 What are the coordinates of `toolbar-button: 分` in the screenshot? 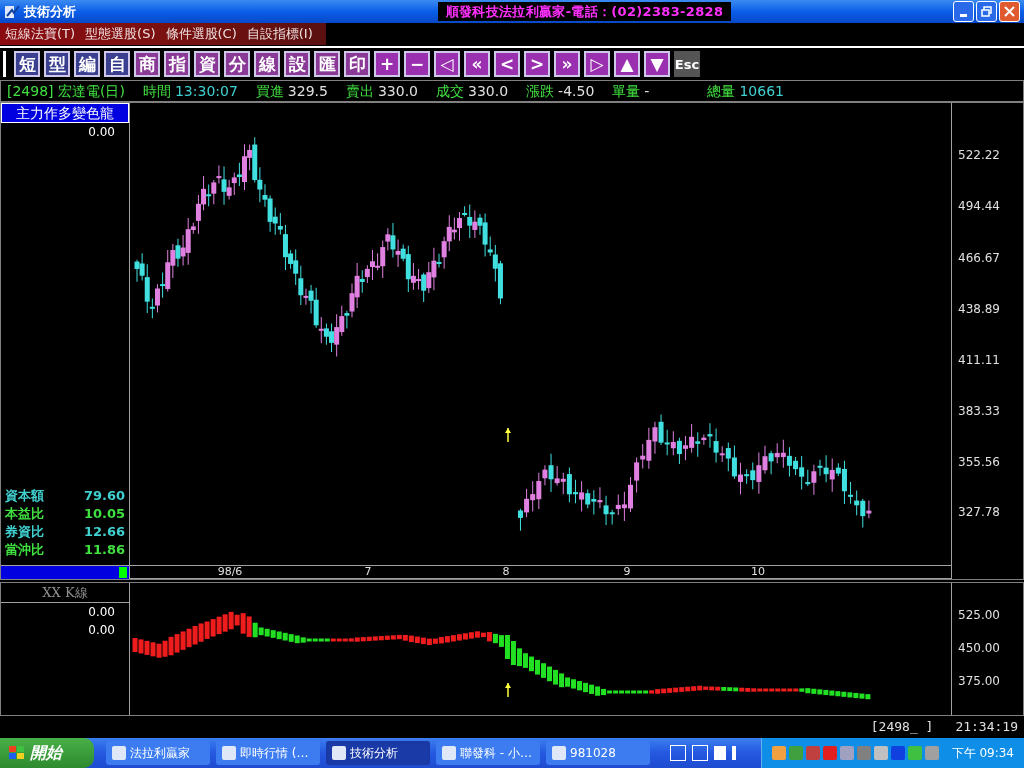 It's located at (237, 64).